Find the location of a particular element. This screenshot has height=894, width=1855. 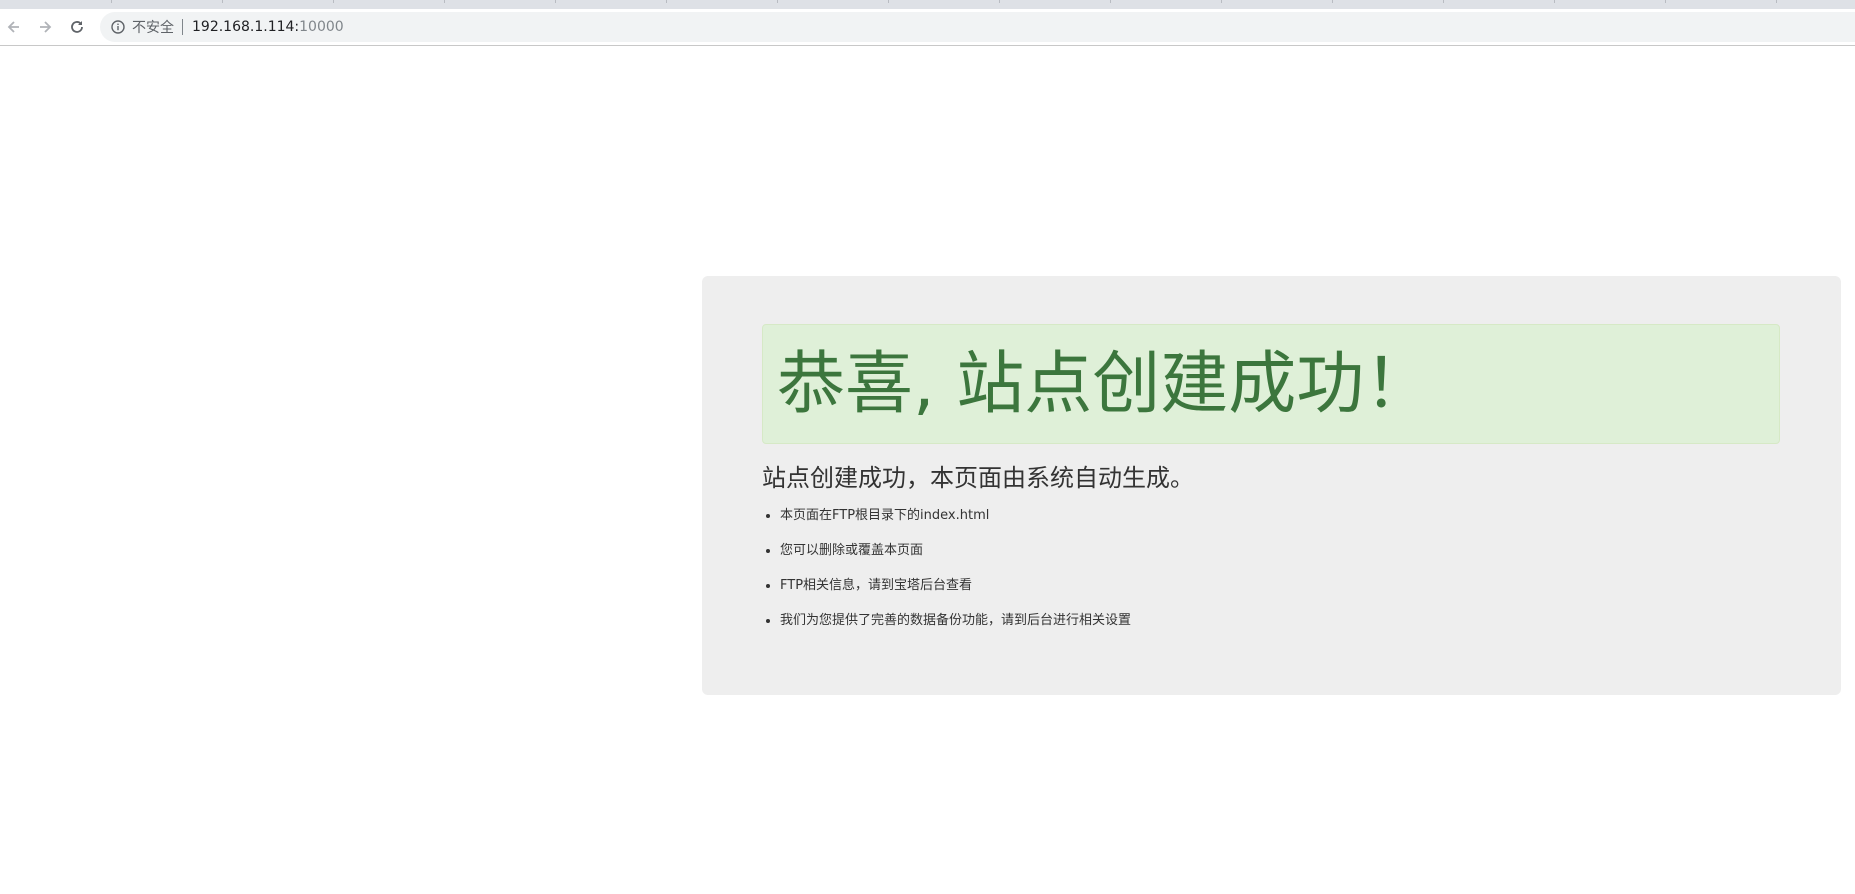

url-text: 192.168.1.114:10000 is located at coordinates (268, 27).